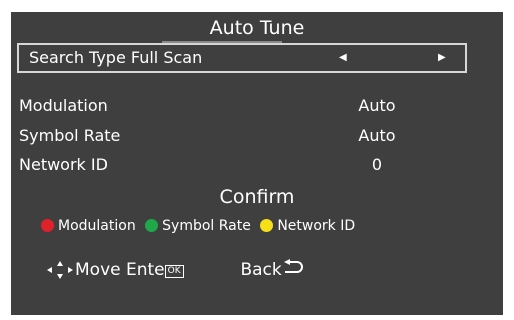 This screenshot has height=320, width=514. Describe the element at coordinates (377, 165) in the screenshot. I see `network-id-value: 0` at that location.